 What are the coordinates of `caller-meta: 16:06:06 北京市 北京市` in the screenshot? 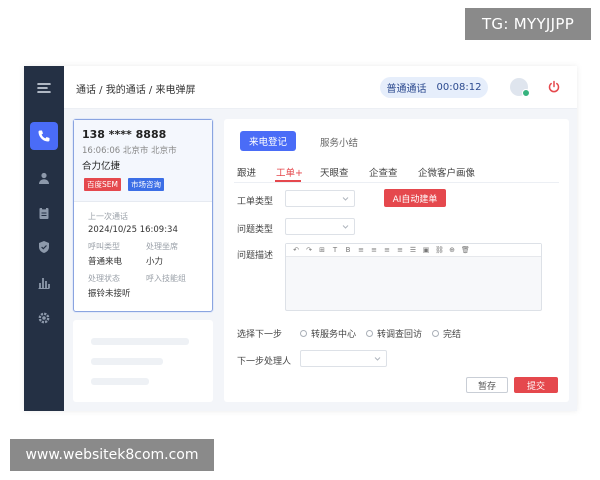 It's located at (129, 151).